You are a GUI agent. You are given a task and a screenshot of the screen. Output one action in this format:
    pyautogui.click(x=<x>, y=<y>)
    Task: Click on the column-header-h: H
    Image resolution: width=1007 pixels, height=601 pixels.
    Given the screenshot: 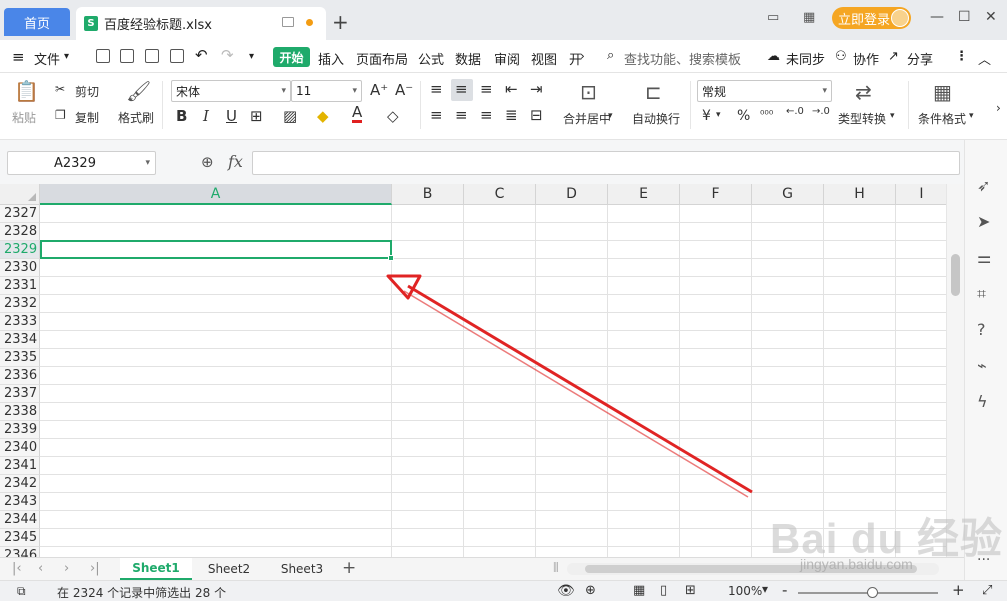 What is the action you would take?
    pyautogui.click(x=860, y=194)
    